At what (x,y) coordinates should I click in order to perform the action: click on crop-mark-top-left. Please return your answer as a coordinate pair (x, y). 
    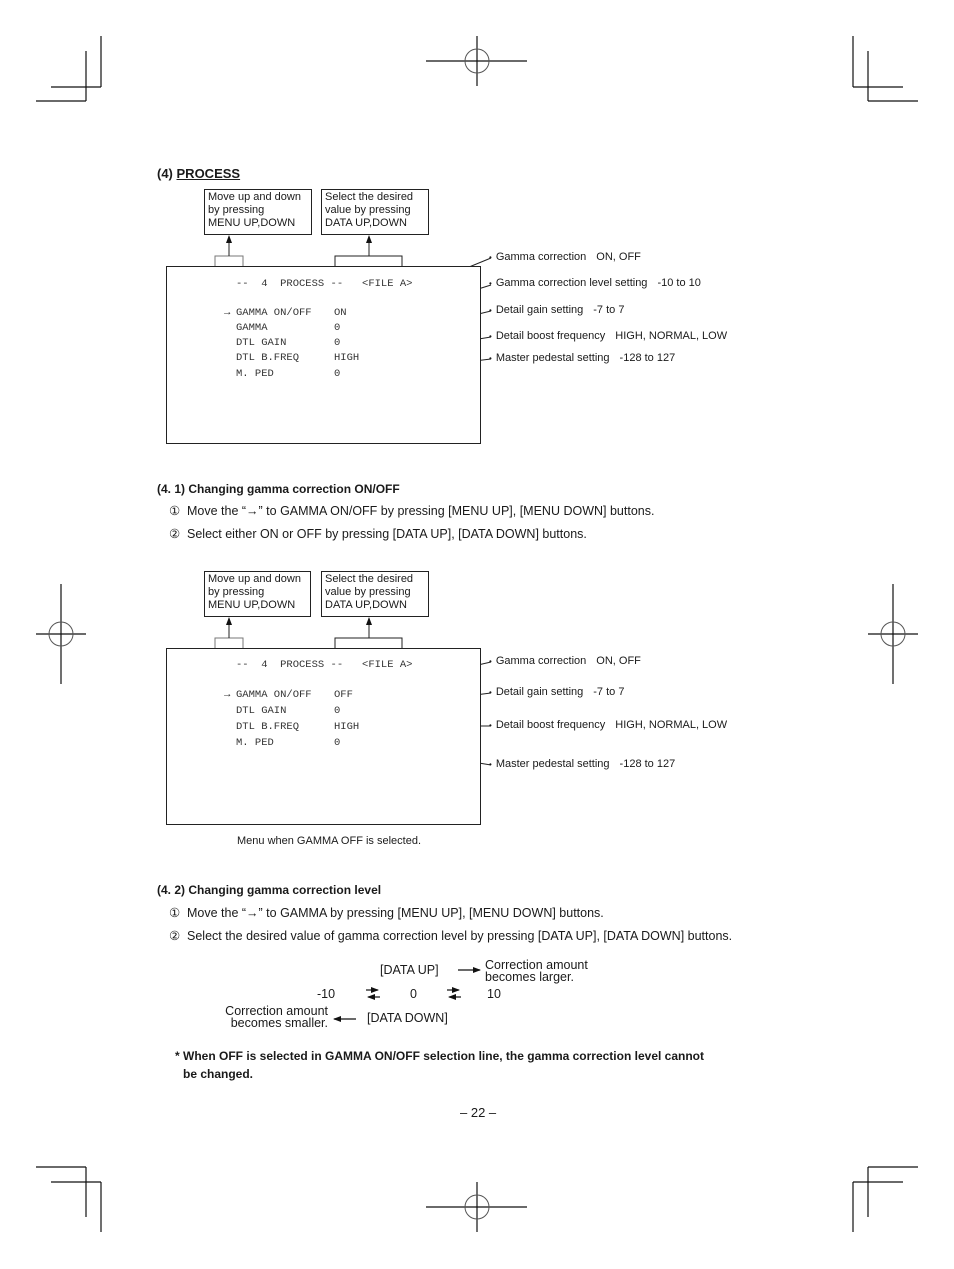
    Looking at the image, I should click on (69, 69).